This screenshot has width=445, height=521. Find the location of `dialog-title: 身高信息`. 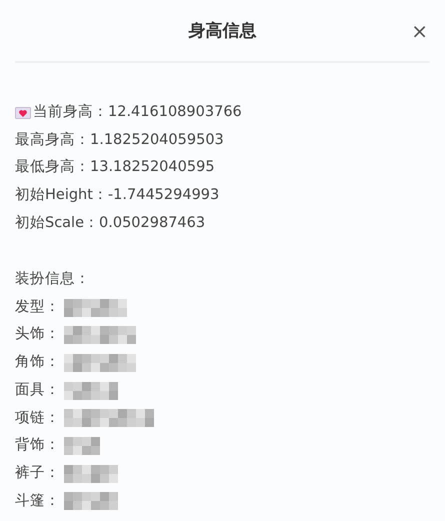

dialog-title: 身高信息 is located at coordinates (222, 31).